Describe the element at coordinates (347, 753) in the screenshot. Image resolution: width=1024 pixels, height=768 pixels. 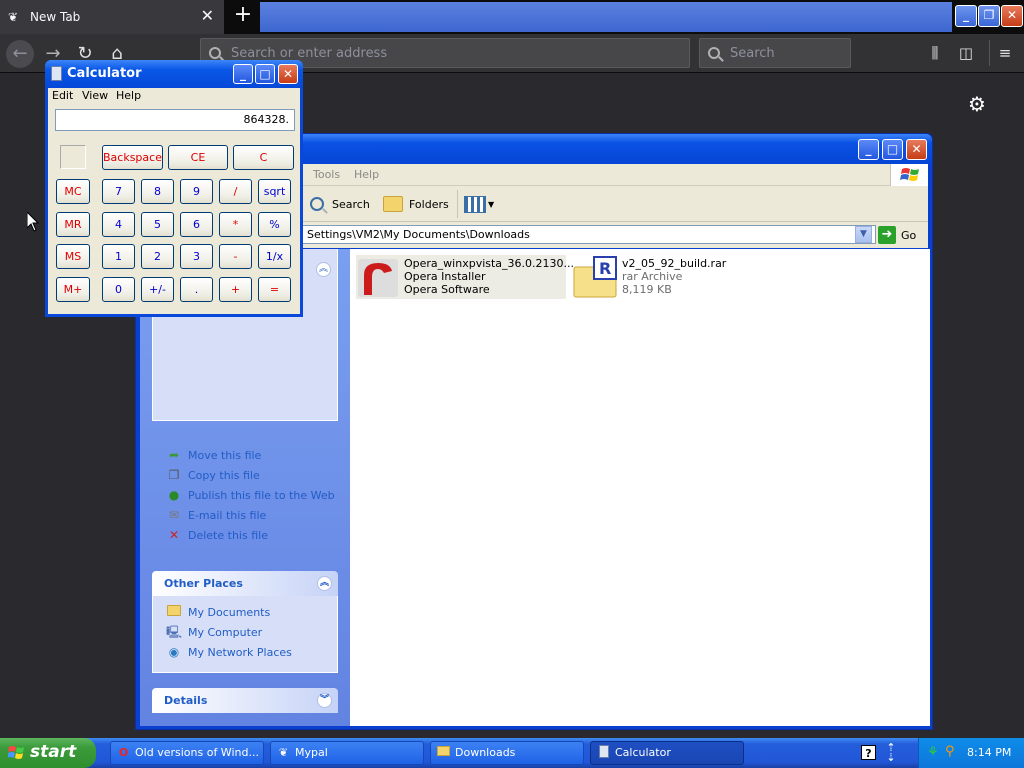
I see `taskbar-button-mypal: ❦ Mypal` at that location.